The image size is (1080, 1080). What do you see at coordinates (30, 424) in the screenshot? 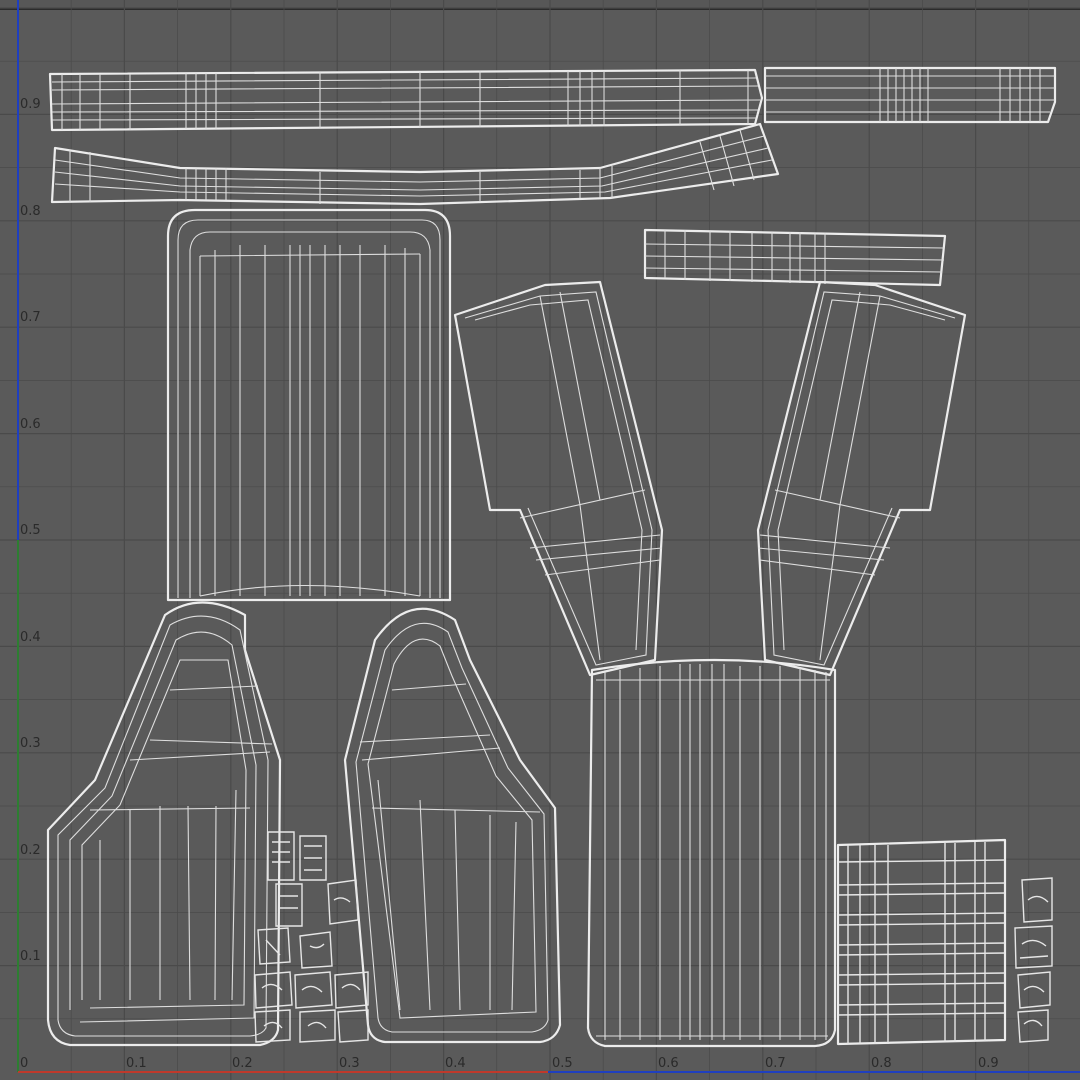
I see `v-tick-label: 0.6` at bounding box center [30, 424].